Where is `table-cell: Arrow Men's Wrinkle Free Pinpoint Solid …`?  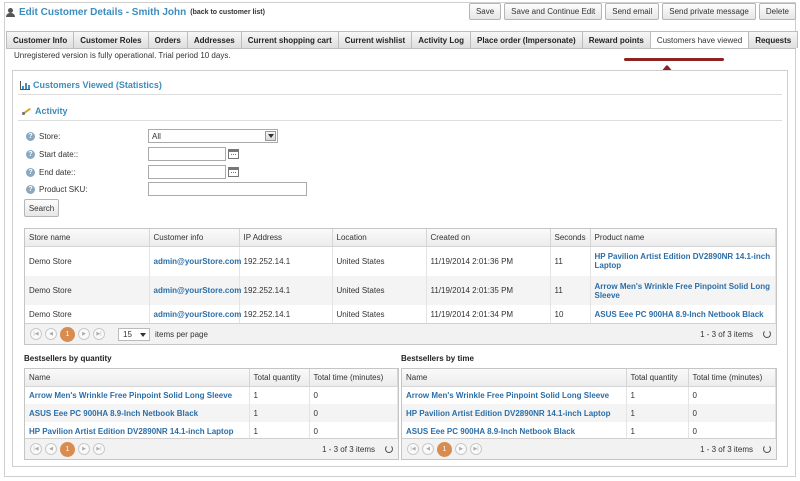 table-cell: Arrow Men's Wrinkle Free Pinpoint Solid … is located at coordinates (514, 395).